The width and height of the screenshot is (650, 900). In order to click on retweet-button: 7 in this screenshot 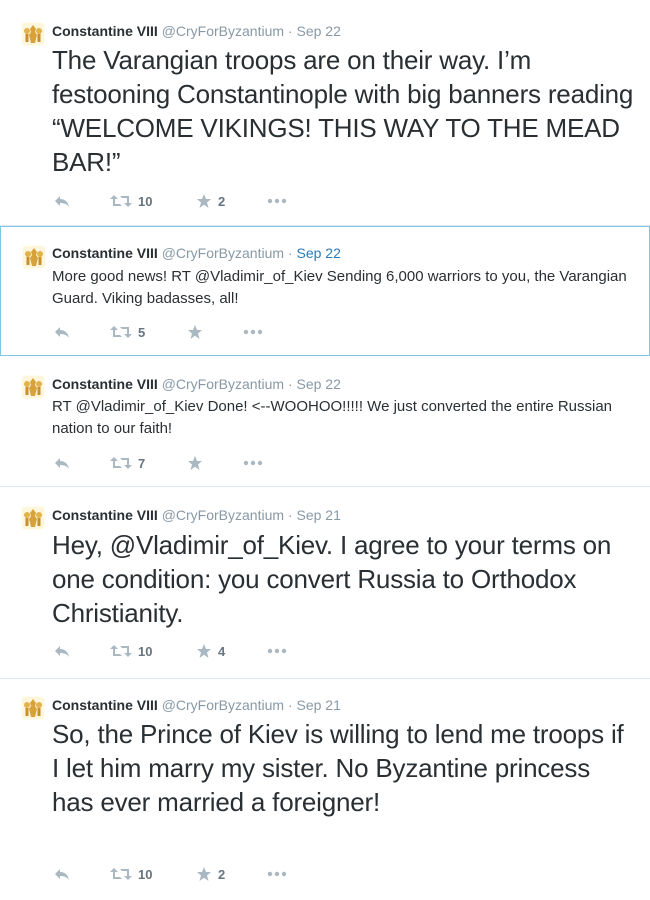, I will do `click(127, 463)`.